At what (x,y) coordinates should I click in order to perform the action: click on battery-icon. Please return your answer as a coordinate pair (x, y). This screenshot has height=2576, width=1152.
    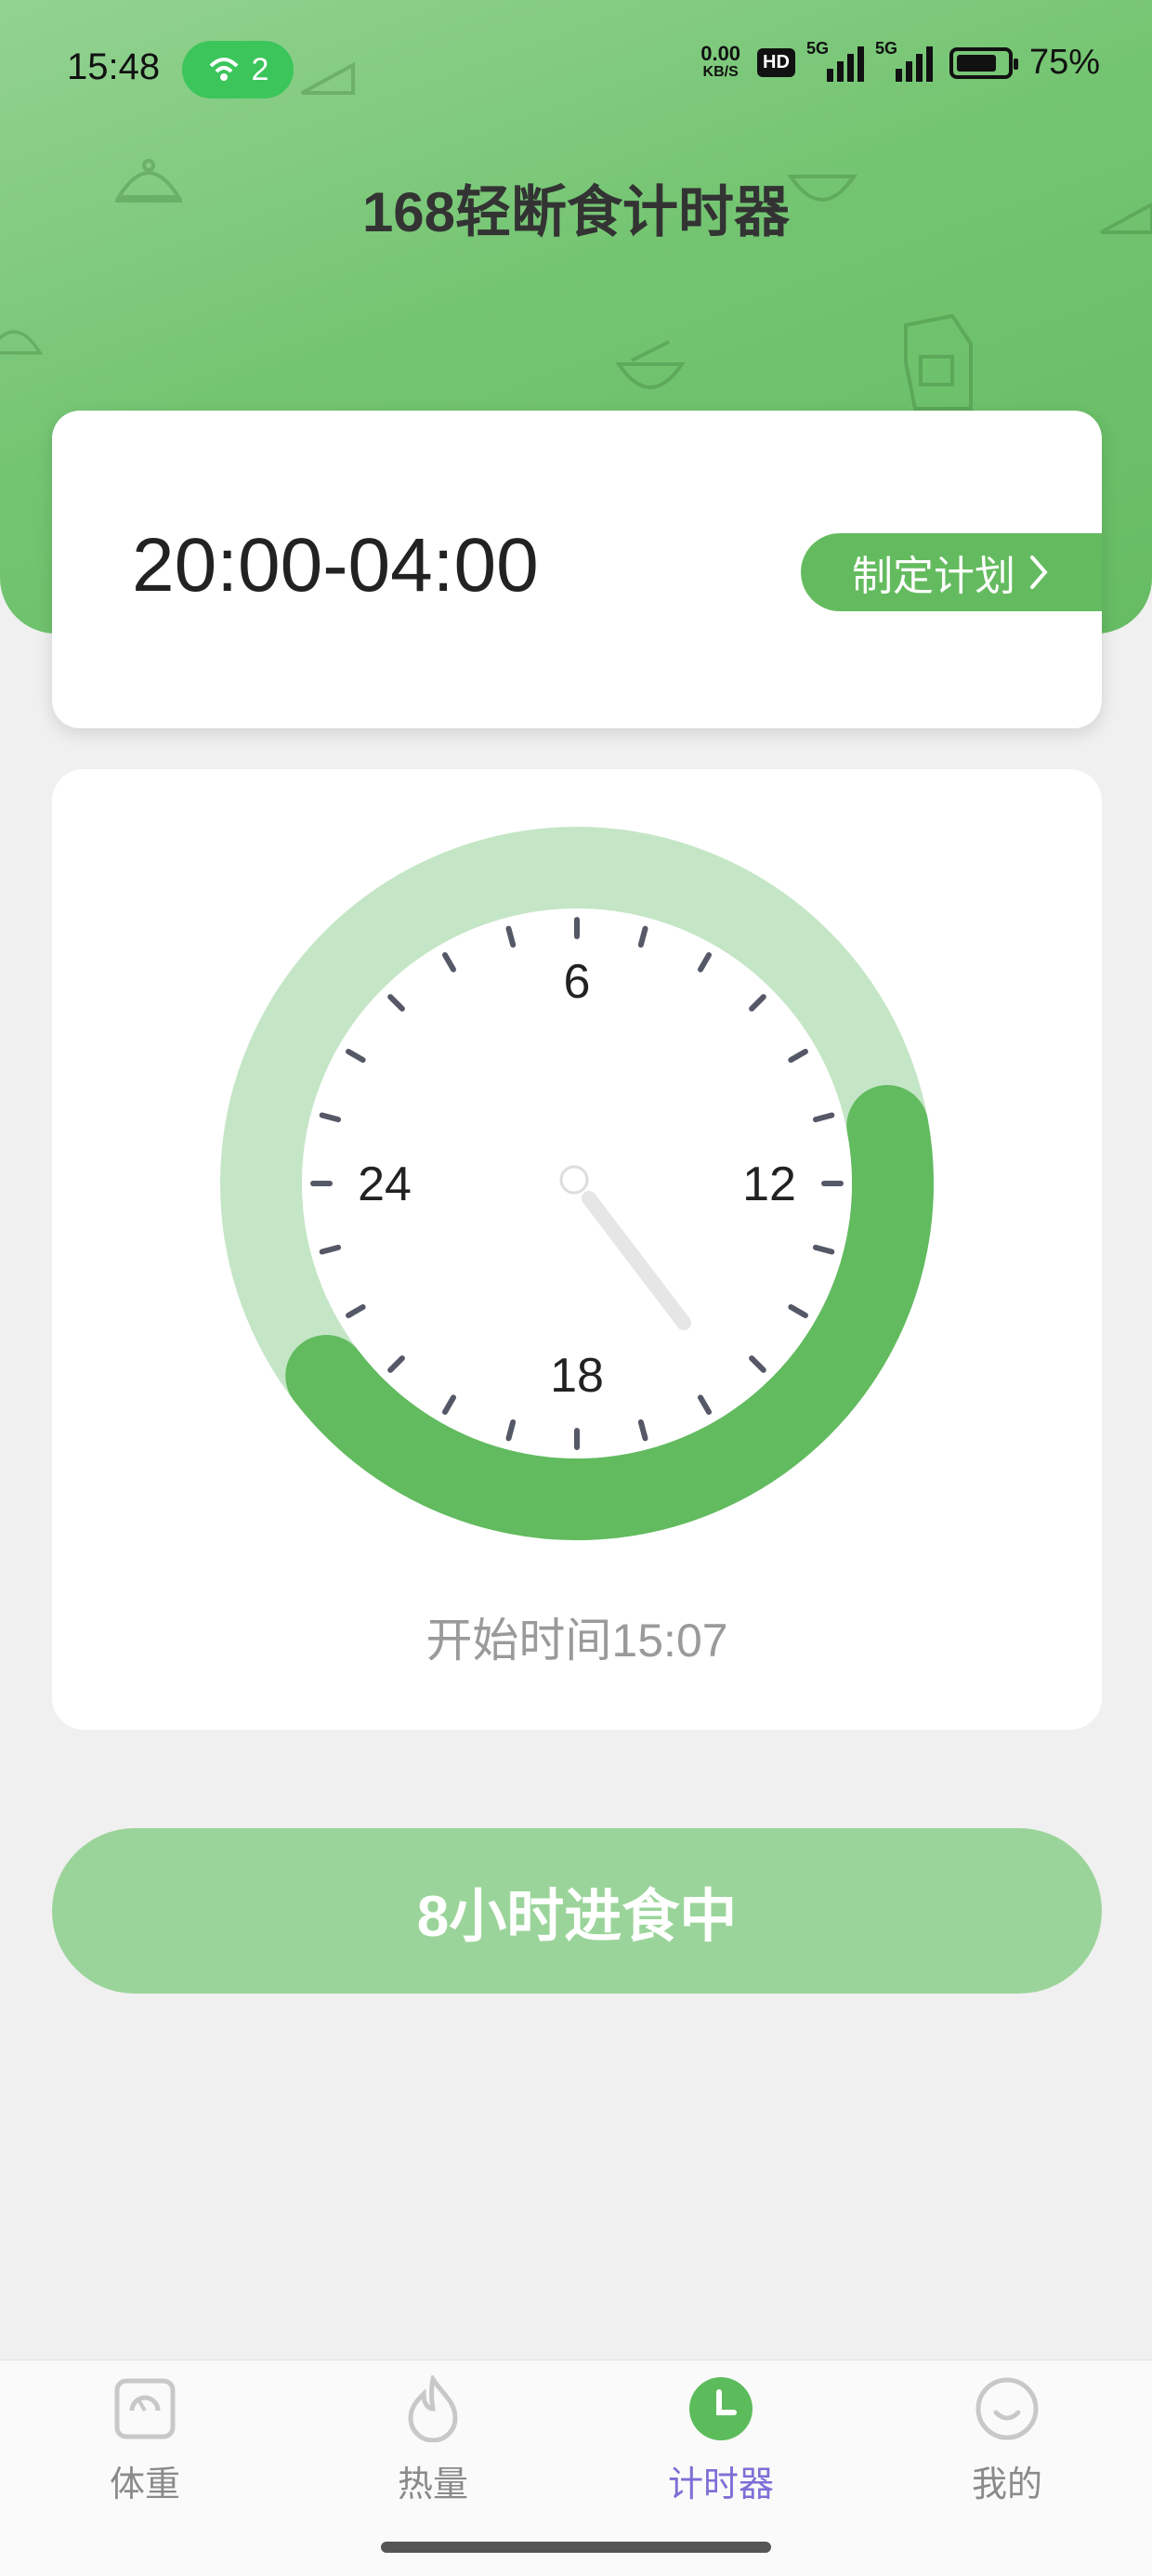
    Looking at the image, I should click on (983, 62).